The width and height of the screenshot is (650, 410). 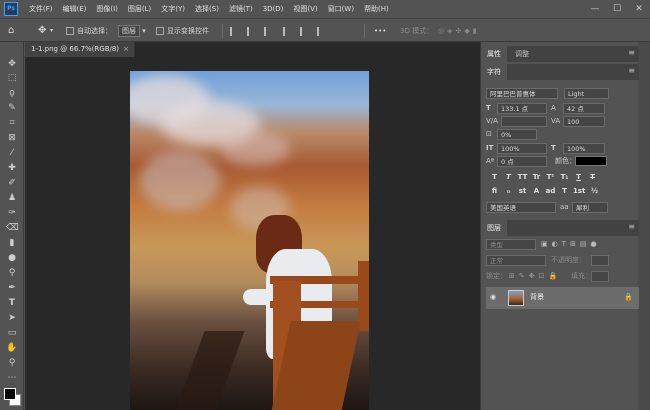 I want to click on frame-tool-icon: ⊠, so click(x=12, y=138).